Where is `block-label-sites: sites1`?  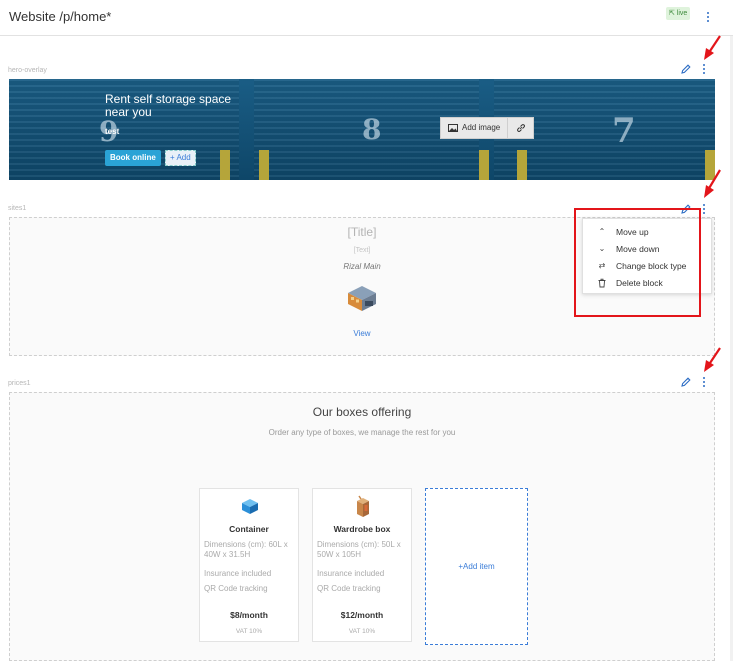 block-label-sites: sites1 is located at coordinates (17, 208).